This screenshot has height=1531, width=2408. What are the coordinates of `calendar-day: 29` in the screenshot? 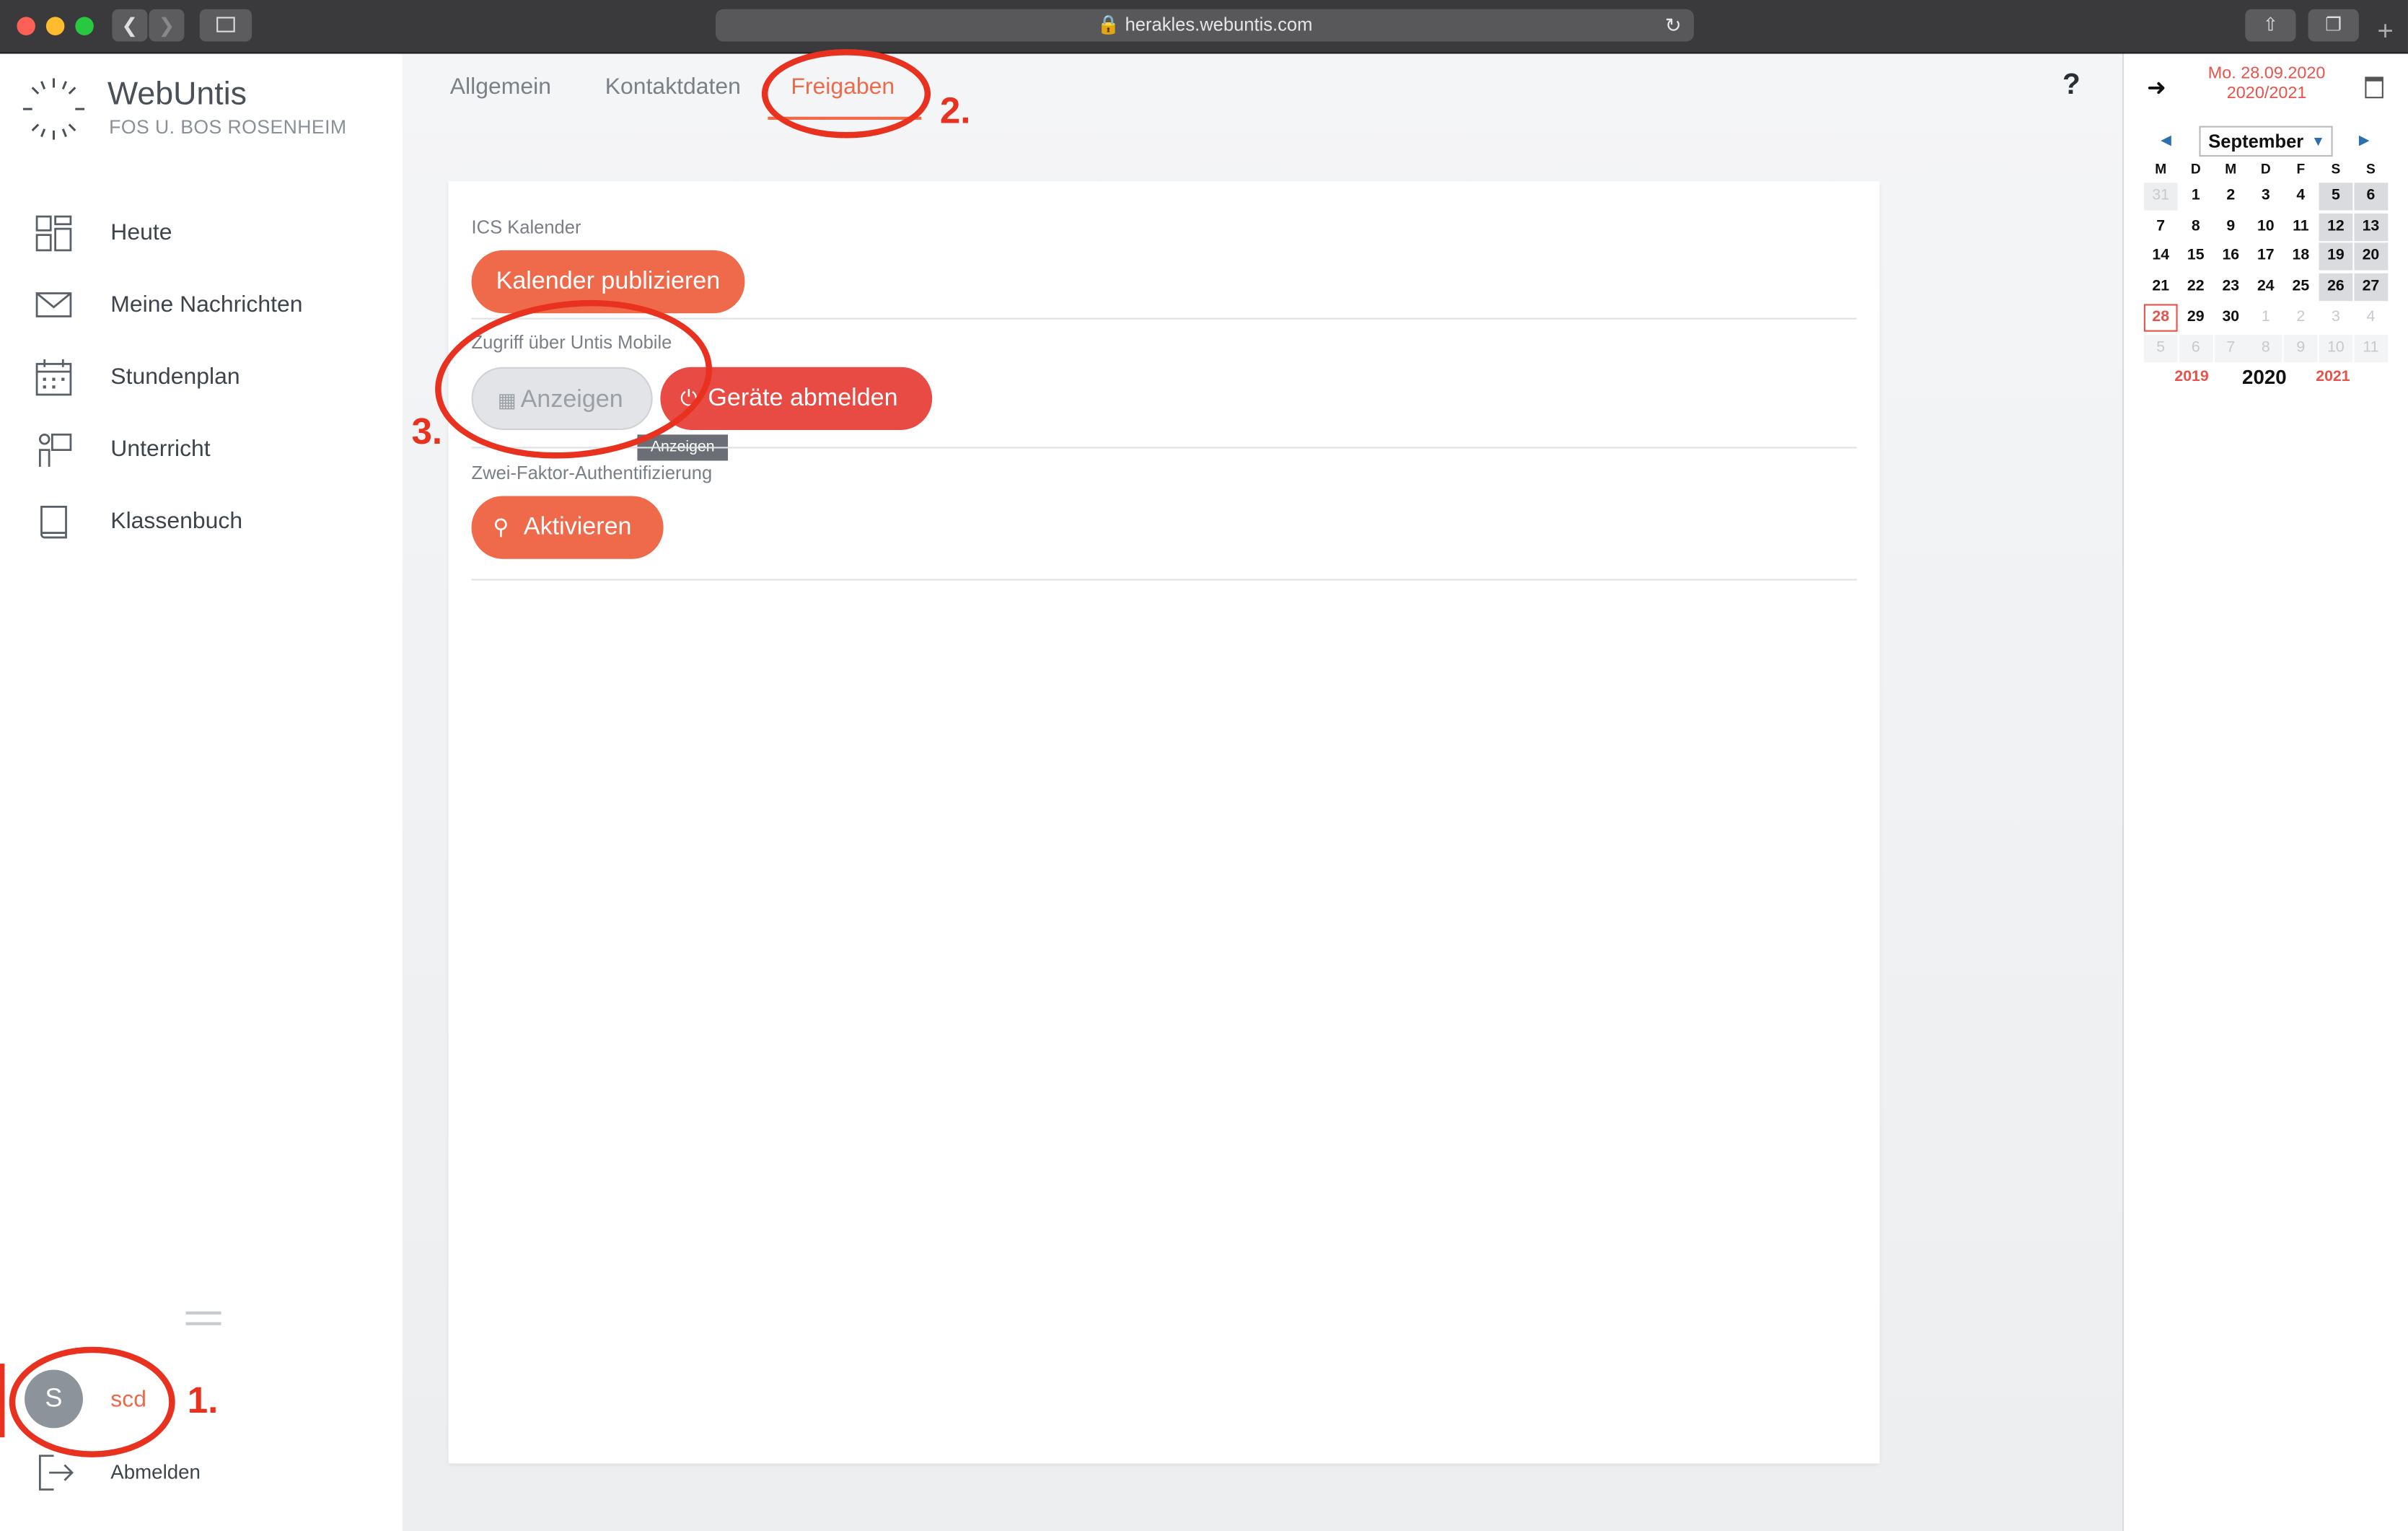 It's located at (2196, 317).